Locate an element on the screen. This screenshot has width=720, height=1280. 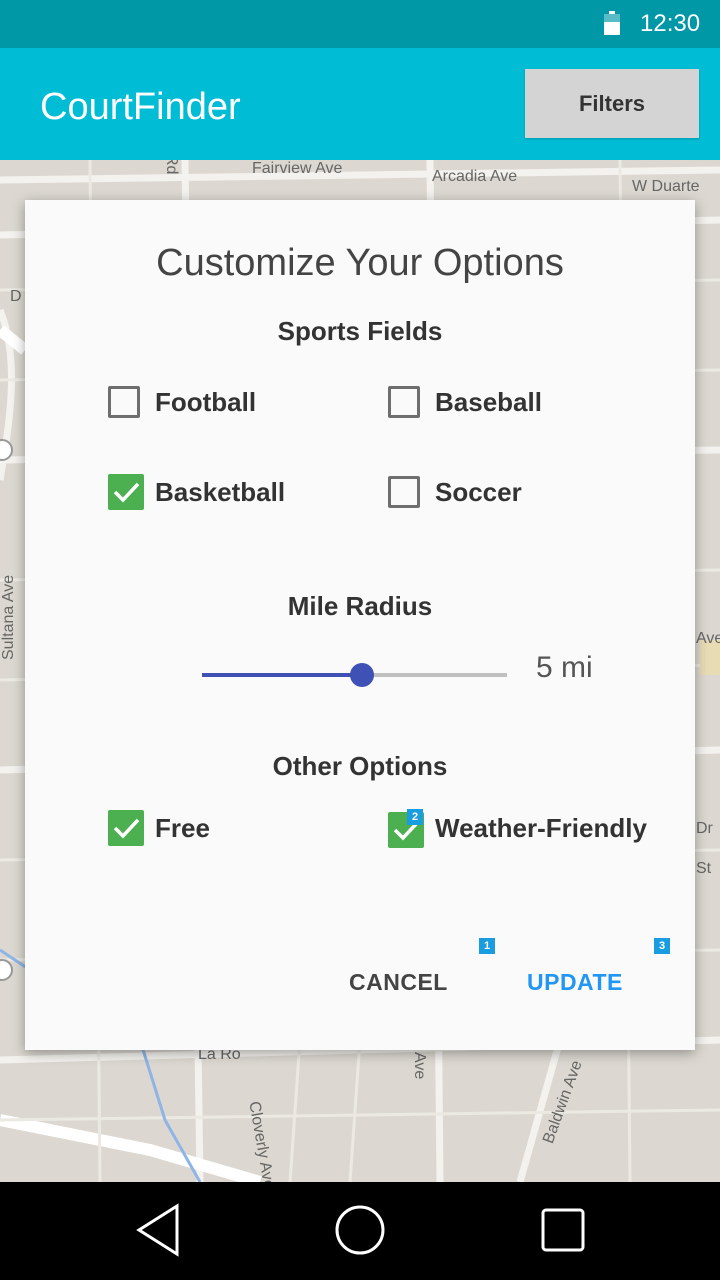
free-label: Free is located at coordinates (182, 828).